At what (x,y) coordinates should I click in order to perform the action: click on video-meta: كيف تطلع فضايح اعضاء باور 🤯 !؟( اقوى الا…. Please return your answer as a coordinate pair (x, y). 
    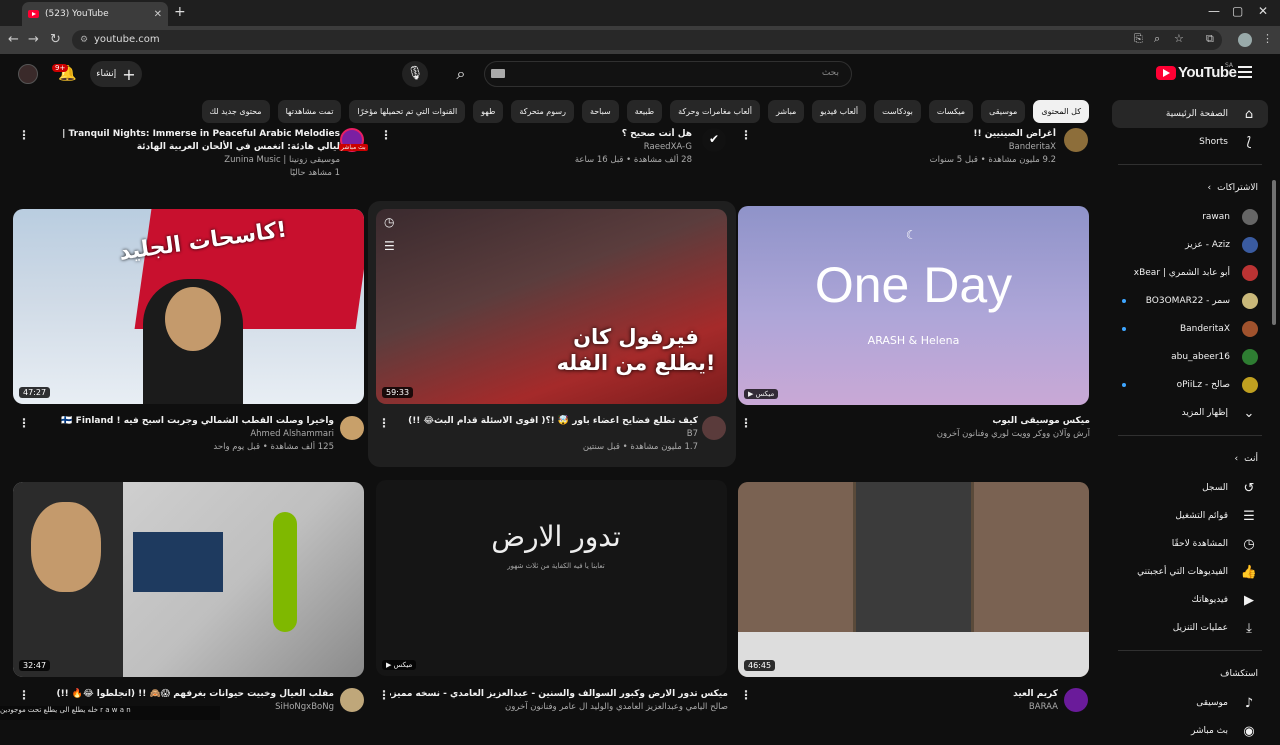
    Looking at the image, I should click on (544, 434).